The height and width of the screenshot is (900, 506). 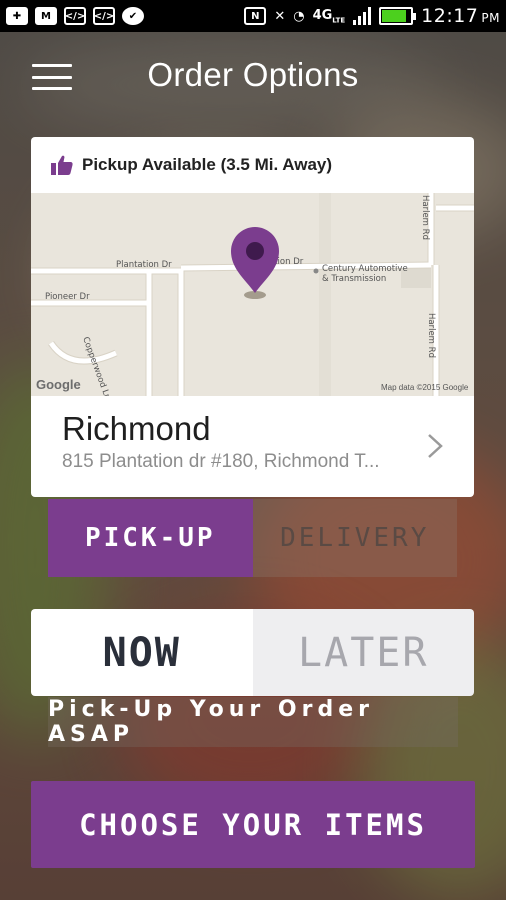 I want to click on timing-toggle: NOW LATER, so click(x=252, y=652).